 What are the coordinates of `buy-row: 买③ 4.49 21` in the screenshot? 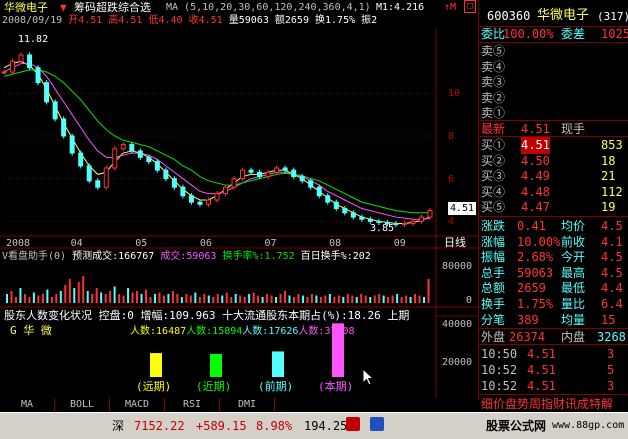 It's located at (554, 176).